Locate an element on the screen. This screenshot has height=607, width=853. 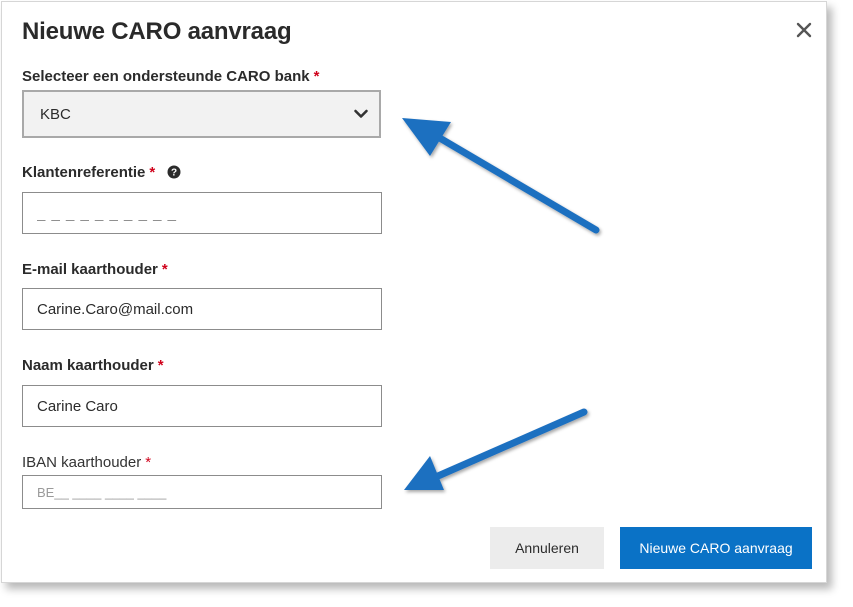
dialog-title: Nieuwe CARO aanvraag is located at coordinates (157, 31).